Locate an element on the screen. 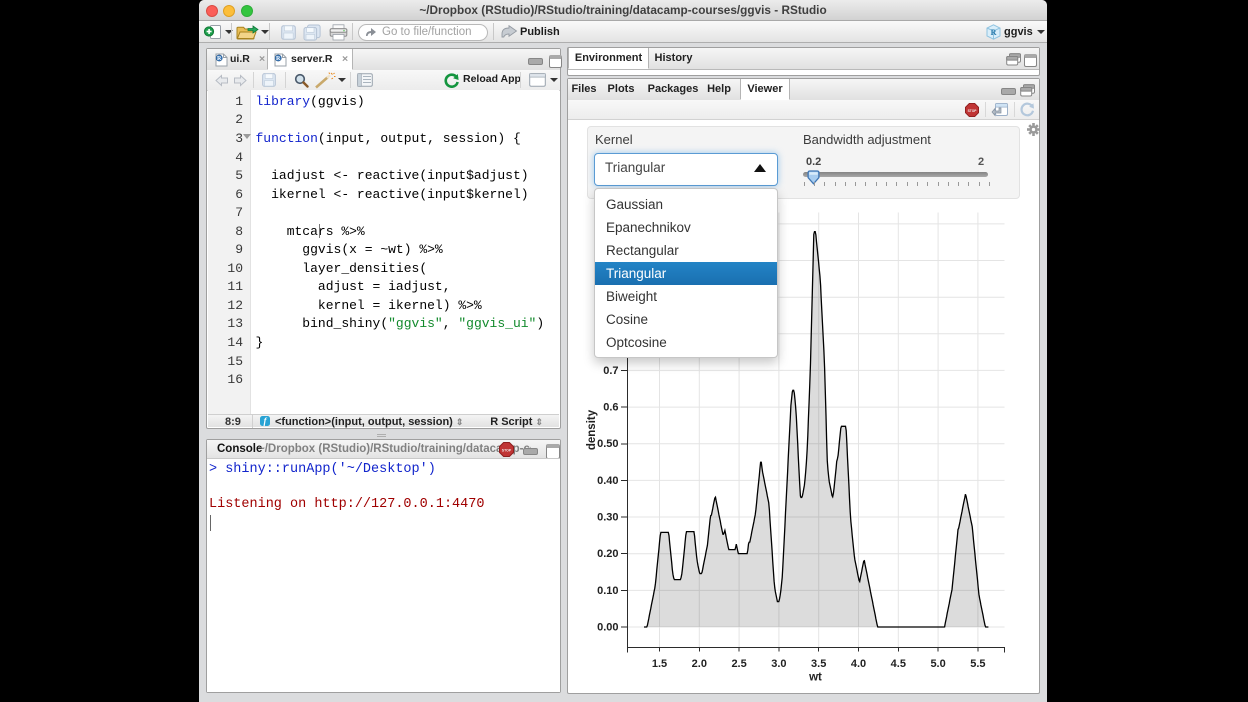  svg-text: 0.40 is located at coordinates (607, 481).